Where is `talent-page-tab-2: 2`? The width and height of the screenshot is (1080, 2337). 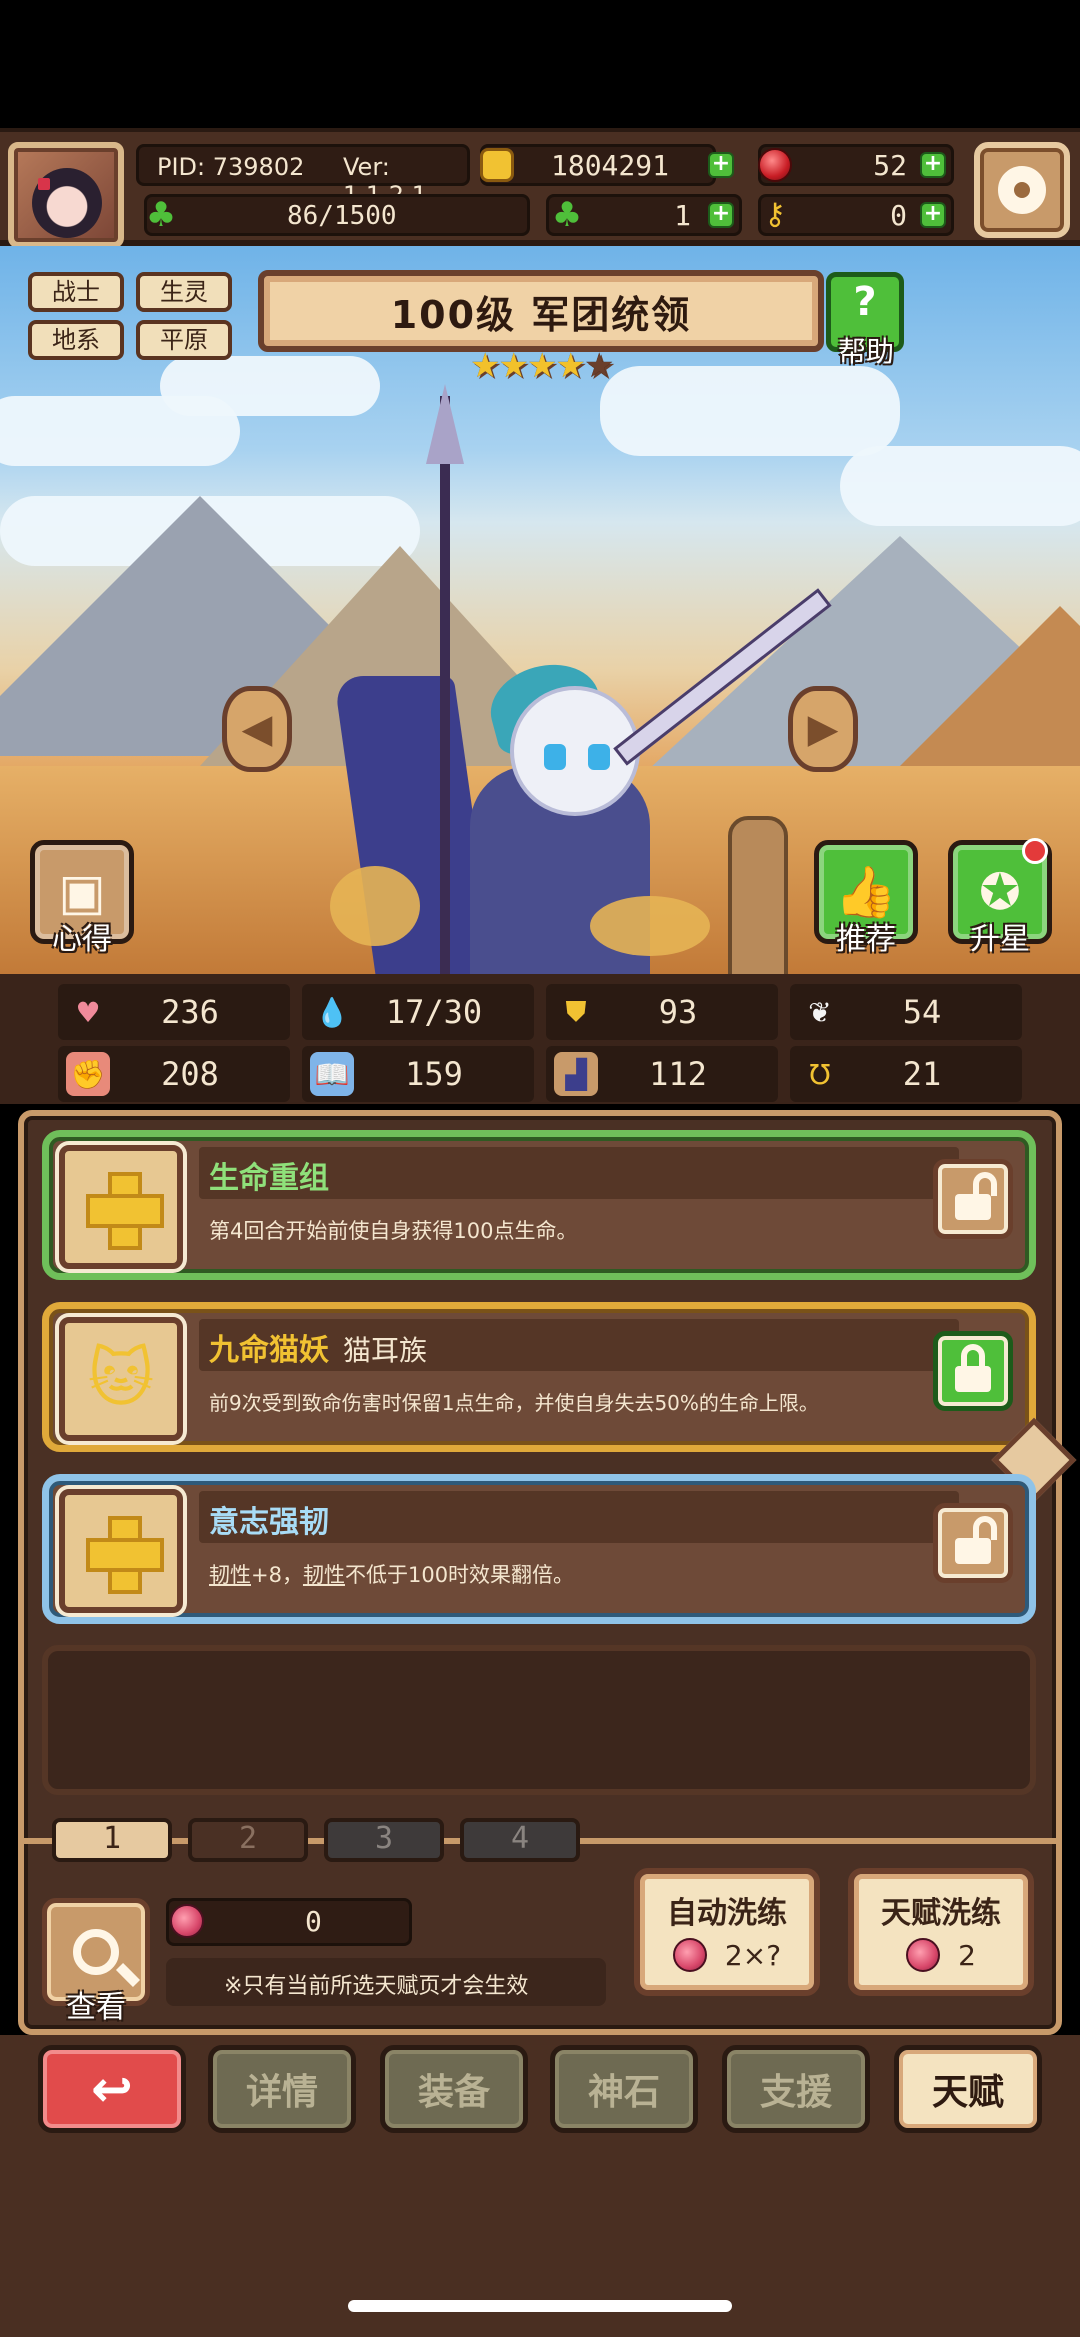 talent-page-tab-2: 2 is located at coordinates (248, 1840).